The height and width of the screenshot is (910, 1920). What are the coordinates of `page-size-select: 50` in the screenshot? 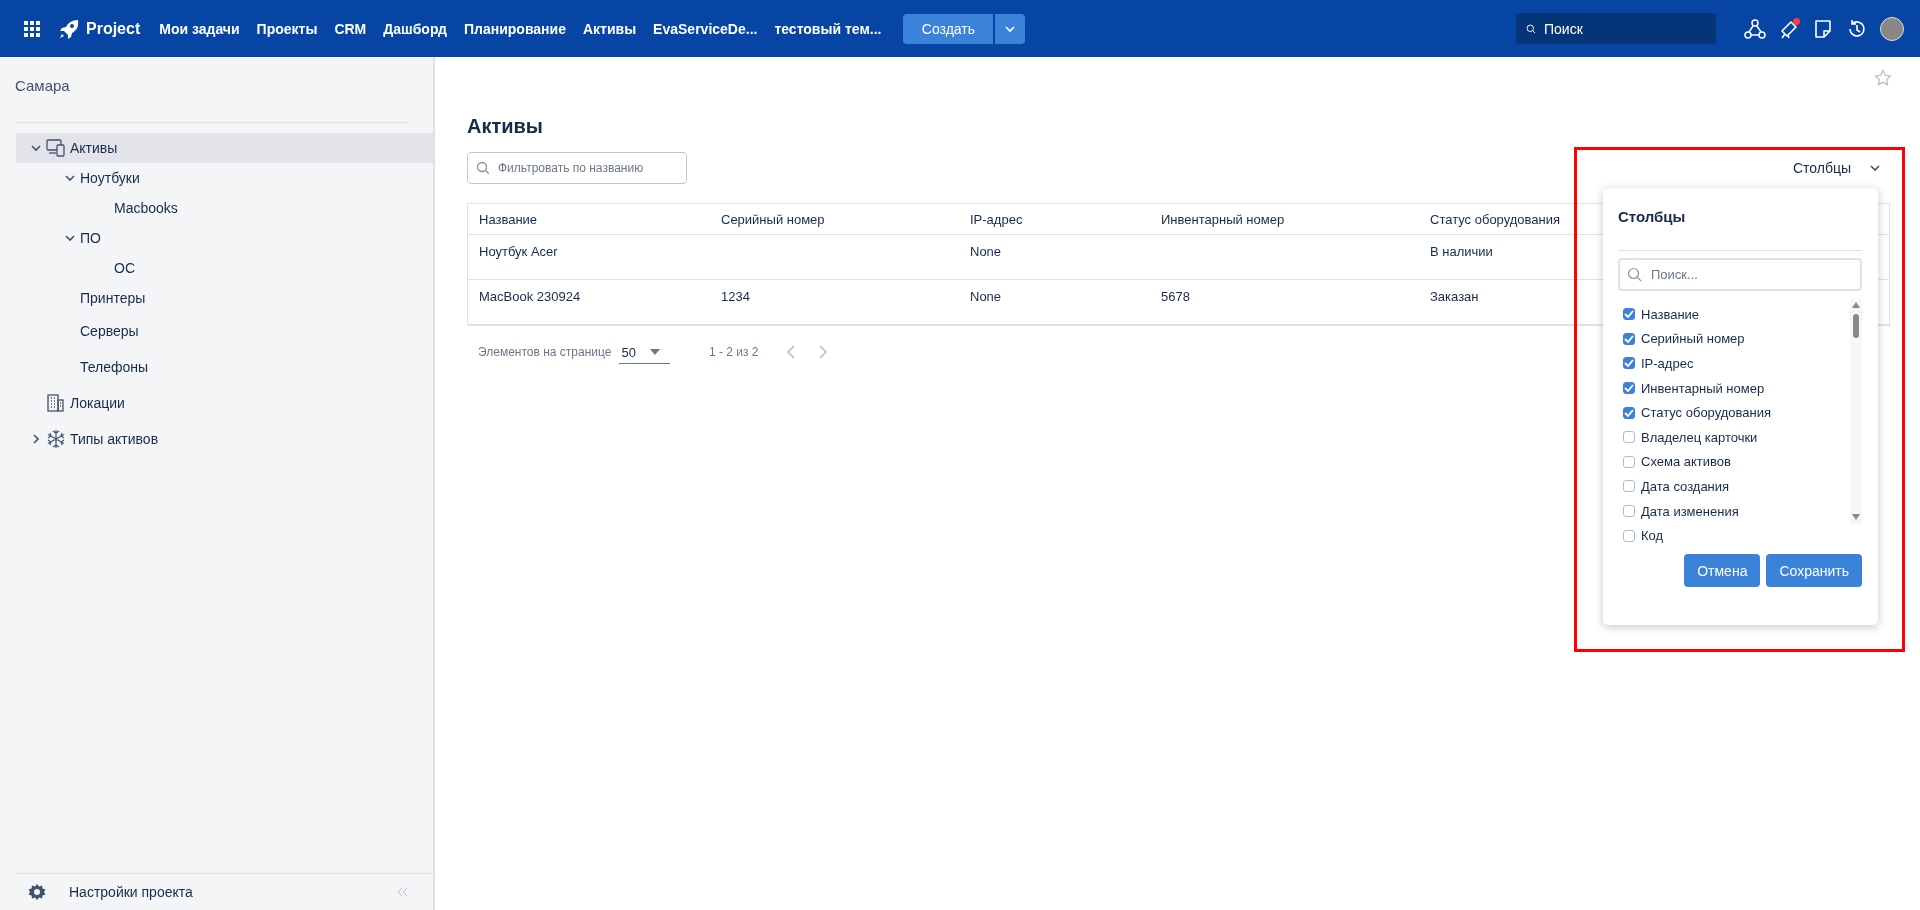 It's located at (644, 352).